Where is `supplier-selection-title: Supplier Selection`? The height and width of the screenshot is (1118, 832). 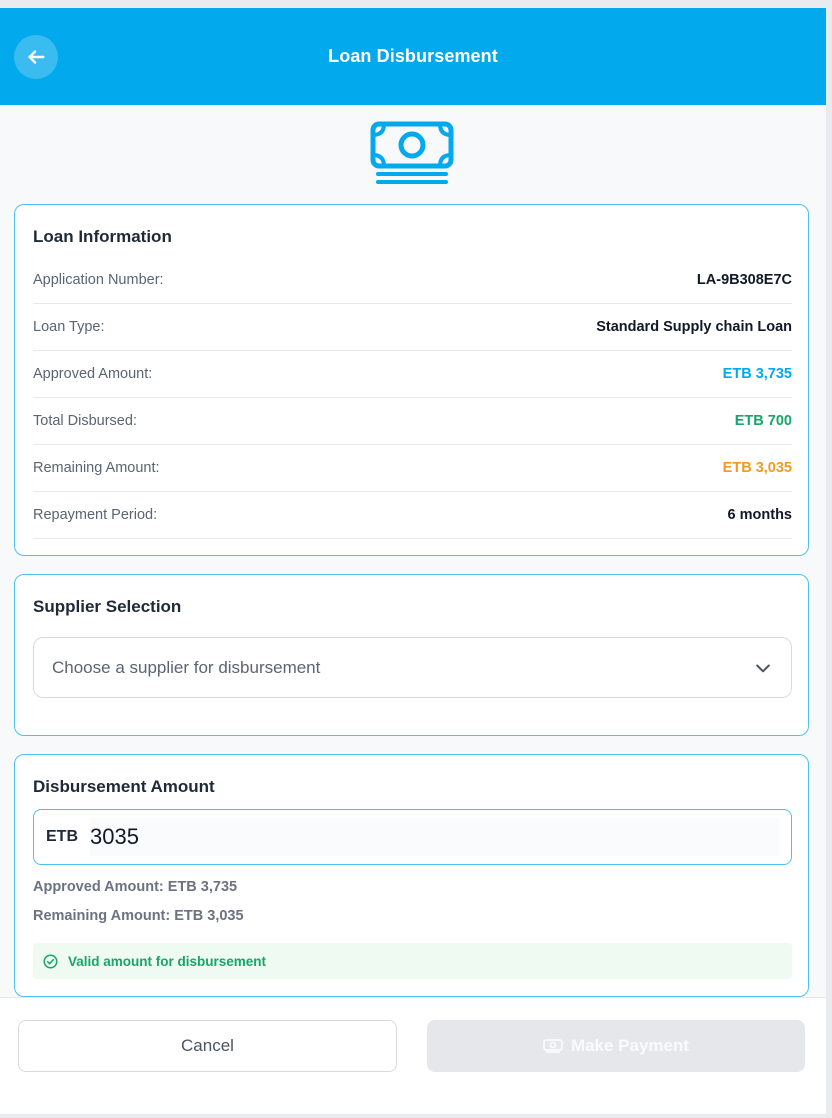 supplier-selection-title: Supplier Selection is located at coordinates (107, 606).